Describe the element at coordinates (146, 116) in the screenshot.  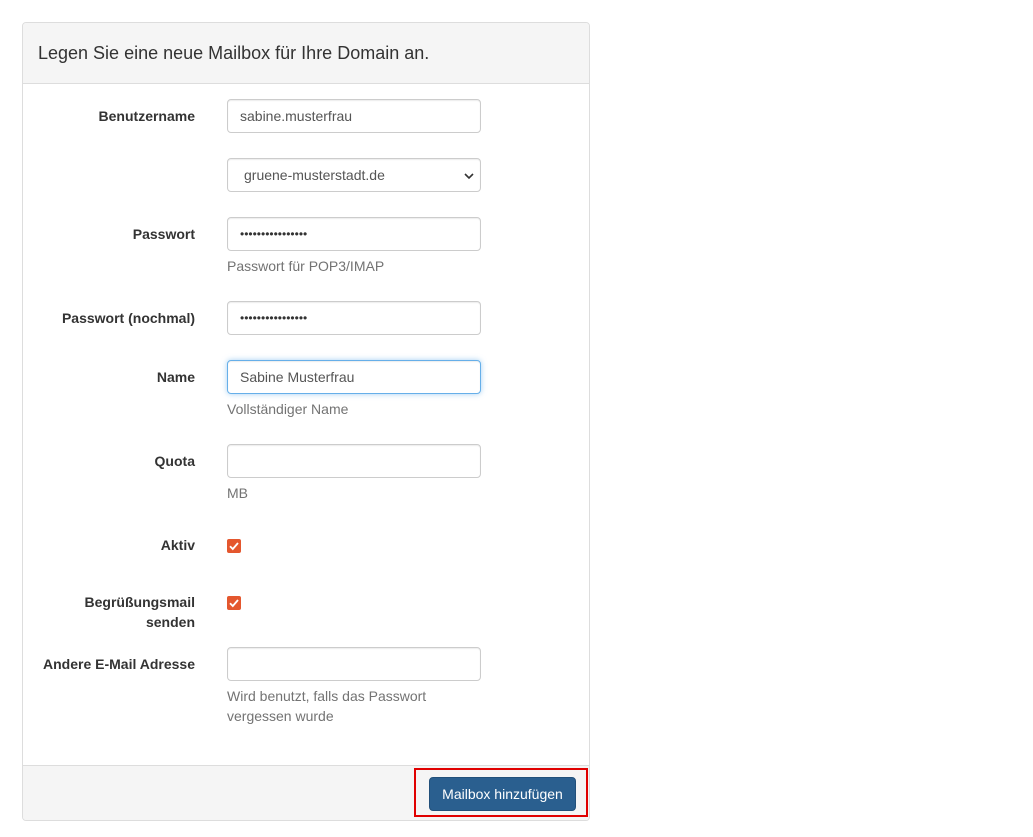
I see `username-label: Benutzername` at that location.